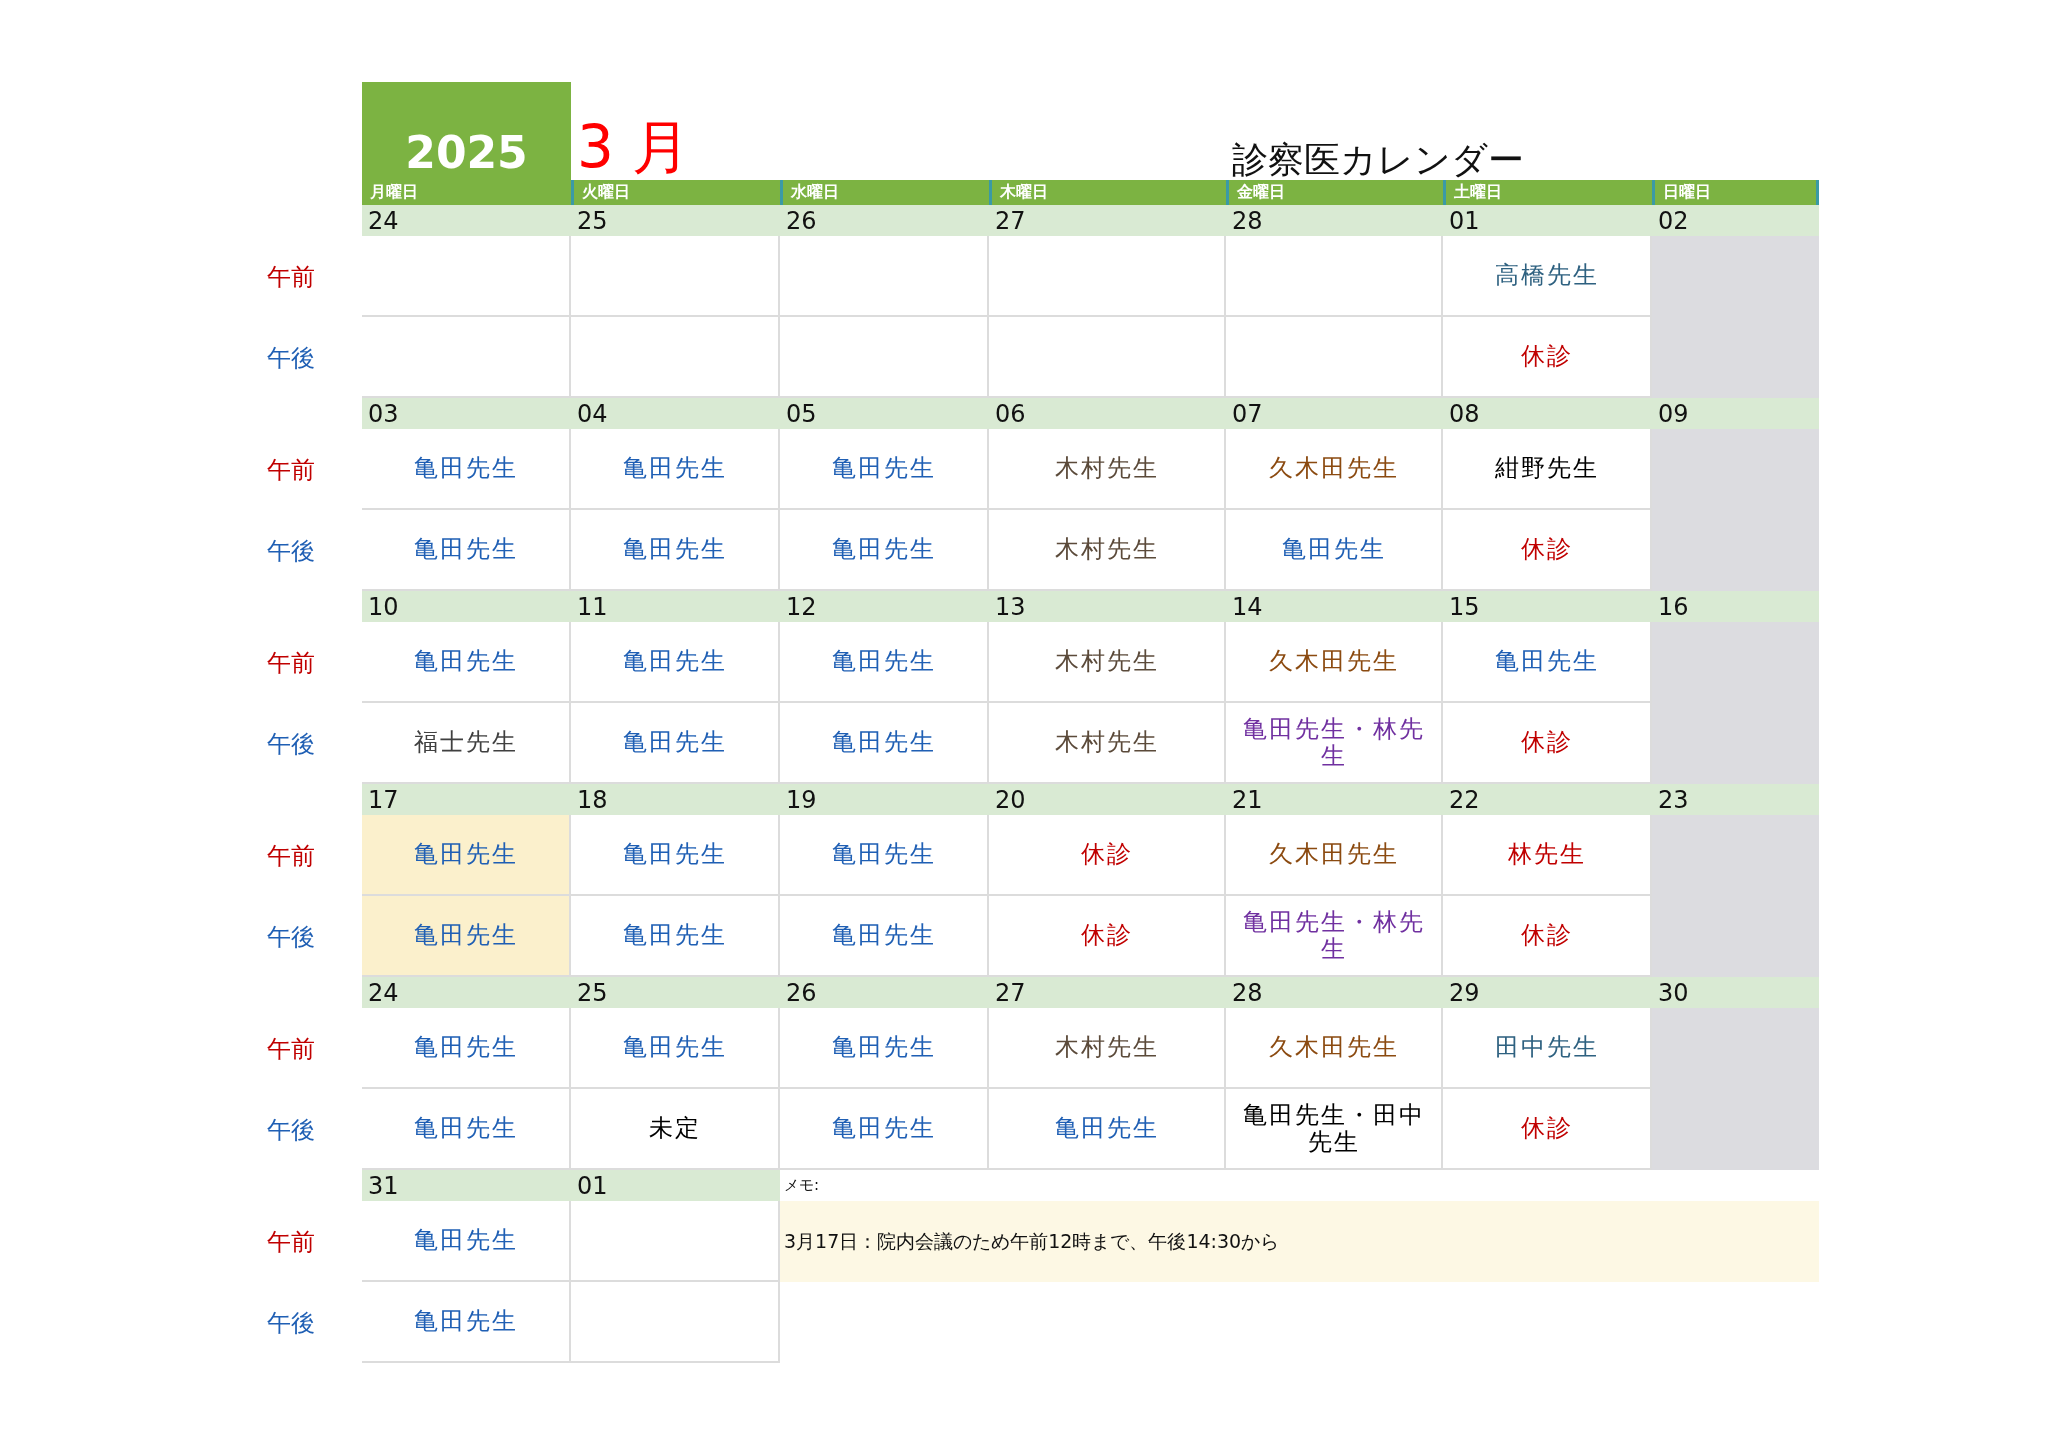 This screenshot has width=2048, height=1448. Describe the element at coordinates (675, 799) in the screenshot. I see `date-cell: 18` at that location.